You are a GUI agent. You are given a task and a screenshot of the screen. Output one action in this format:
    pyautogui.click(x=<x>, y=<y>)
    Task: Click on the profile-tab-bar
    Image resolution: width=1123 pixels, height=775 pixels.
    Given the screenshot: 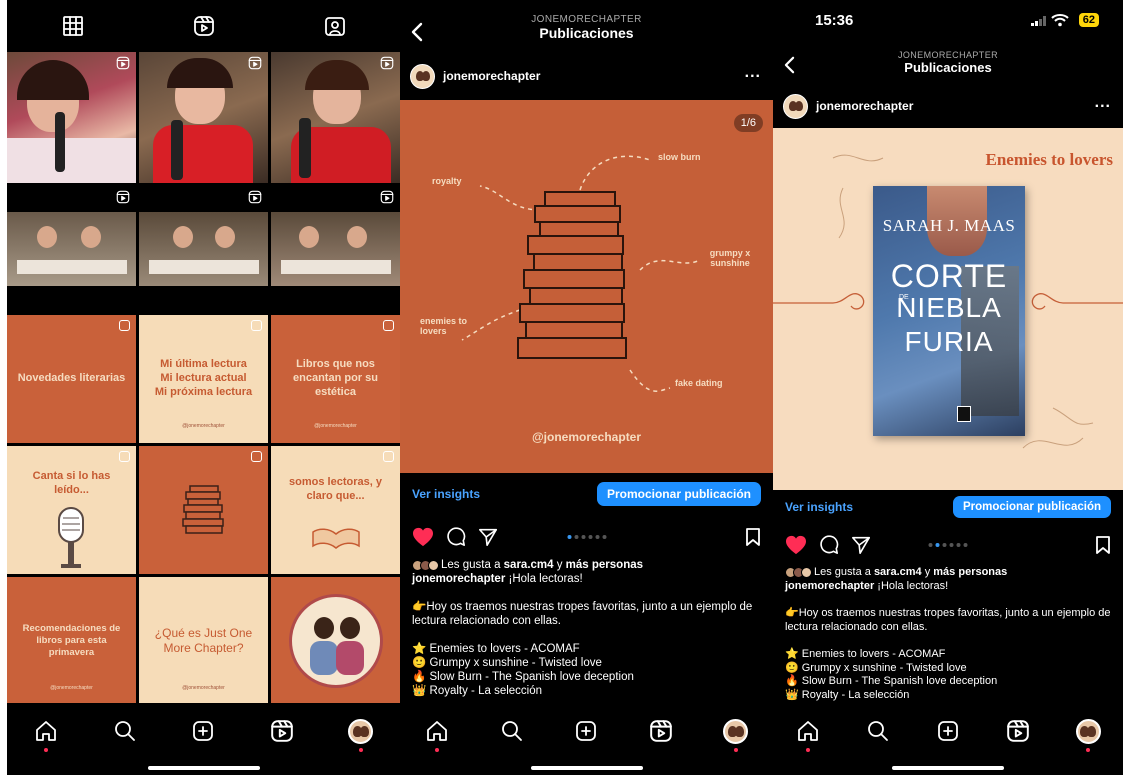 What is the action you would take?
    pyautogui.click(x=203, y=26)
    